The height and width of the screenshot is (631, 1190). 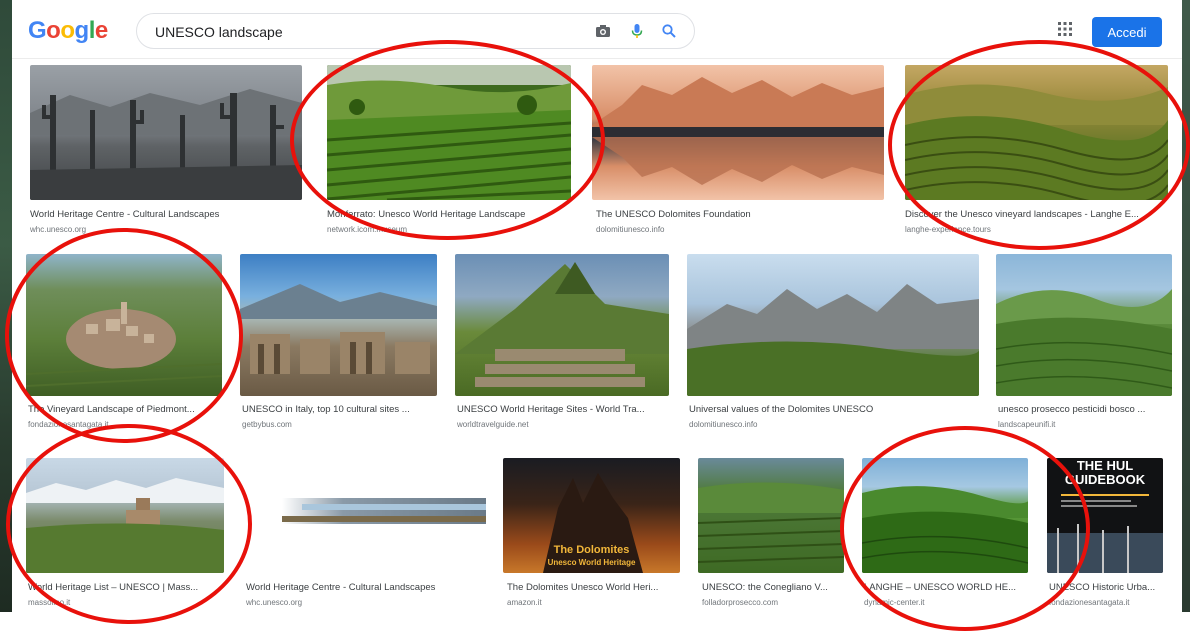 What do you see at coordinates (1036, 229) in the screenshot?
I see `result-source: langhe-experience.tours` at bounding box center [1036, 229].